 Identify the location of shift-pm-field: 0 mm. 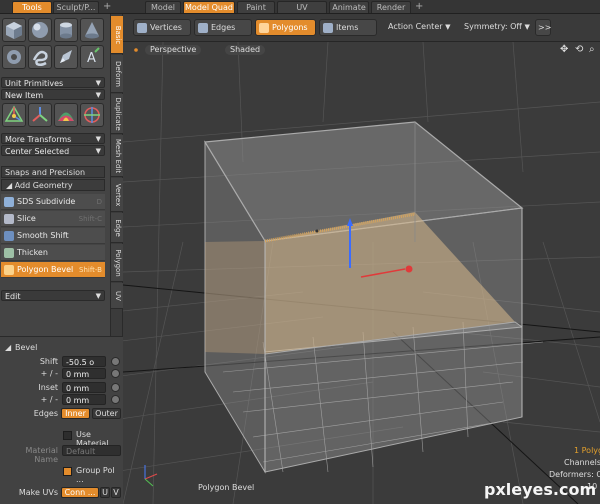
(84, 373).